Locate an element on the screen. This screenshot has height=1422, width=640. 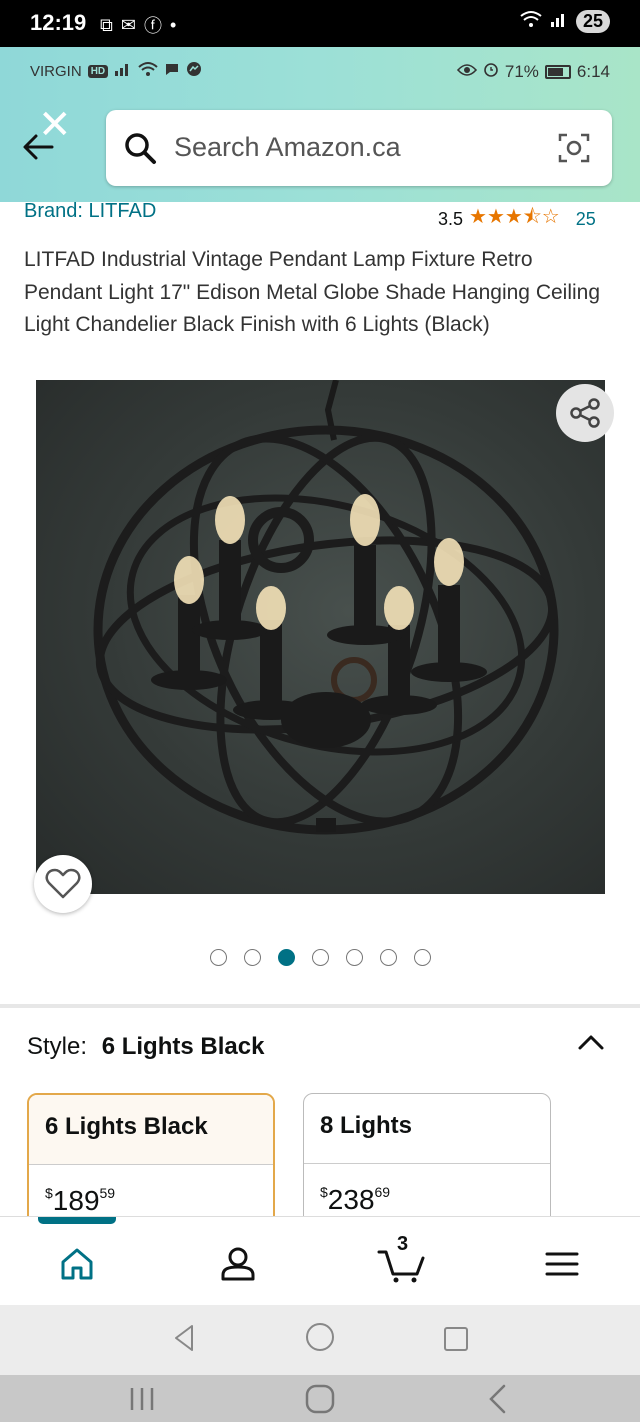
rating-value: 3.5 is located at coordinates (451, 218).